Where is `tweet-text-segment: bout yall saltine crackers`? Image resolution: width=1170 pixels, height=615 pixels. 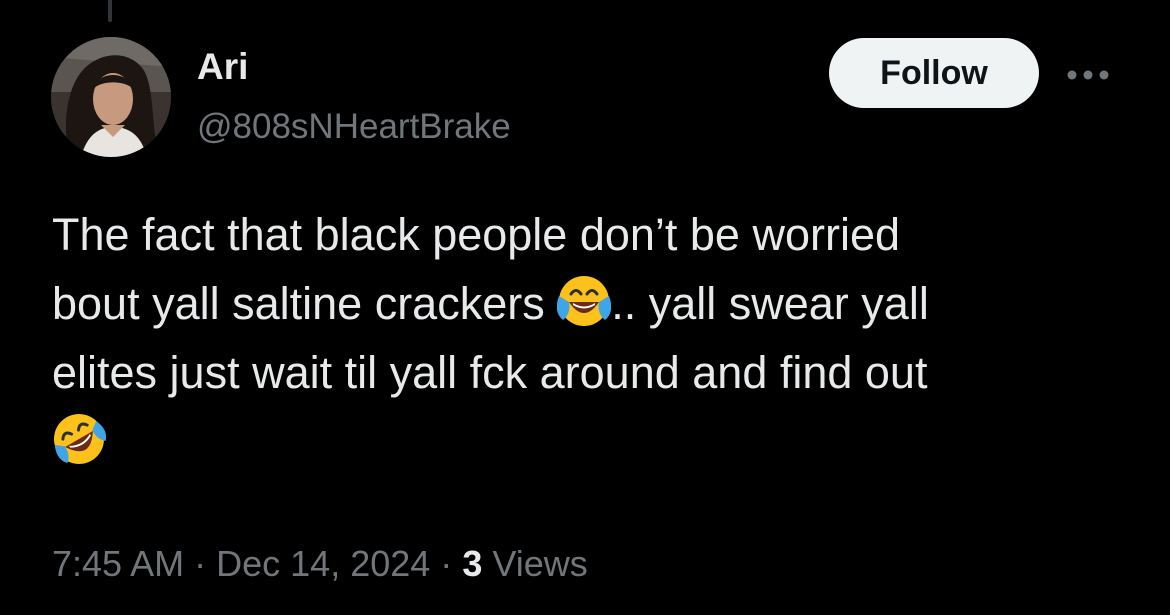
tweet-text-segment: bout yall saltine crackers is located at coordinates (305, 303).